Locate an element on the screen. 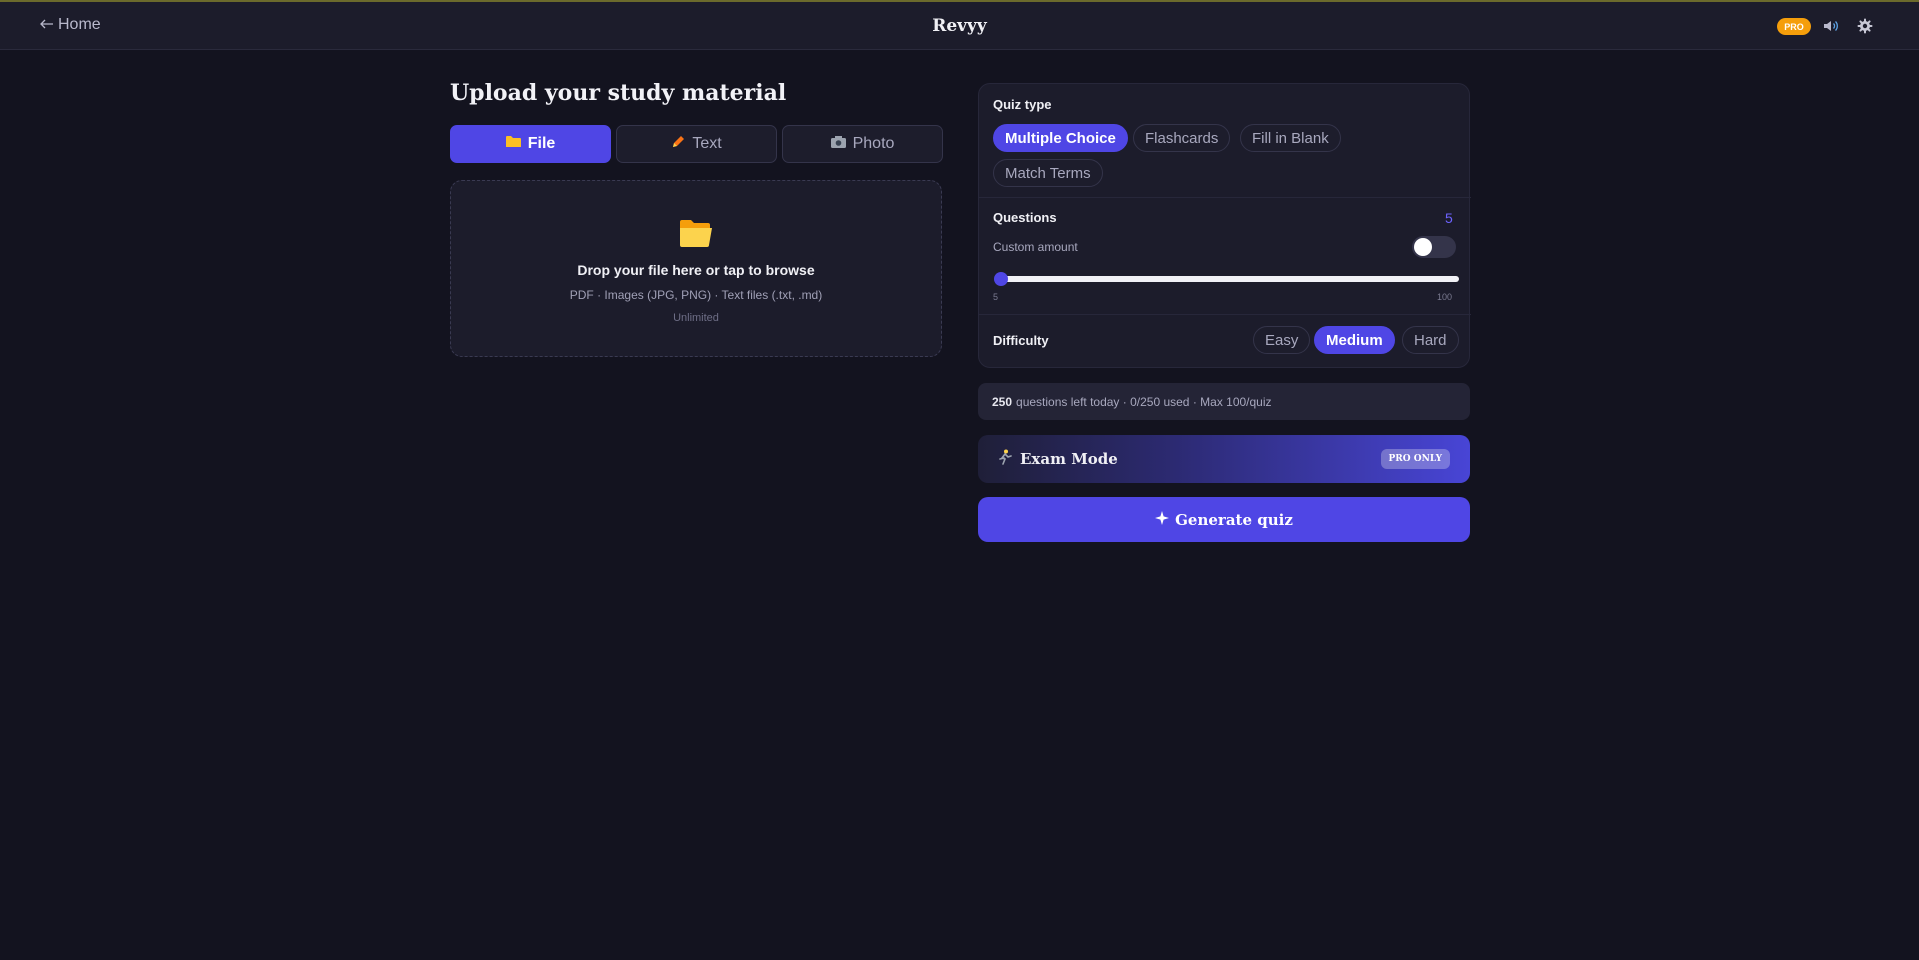  difficulty-hard: Hard is located at coordinates (1430, 340).